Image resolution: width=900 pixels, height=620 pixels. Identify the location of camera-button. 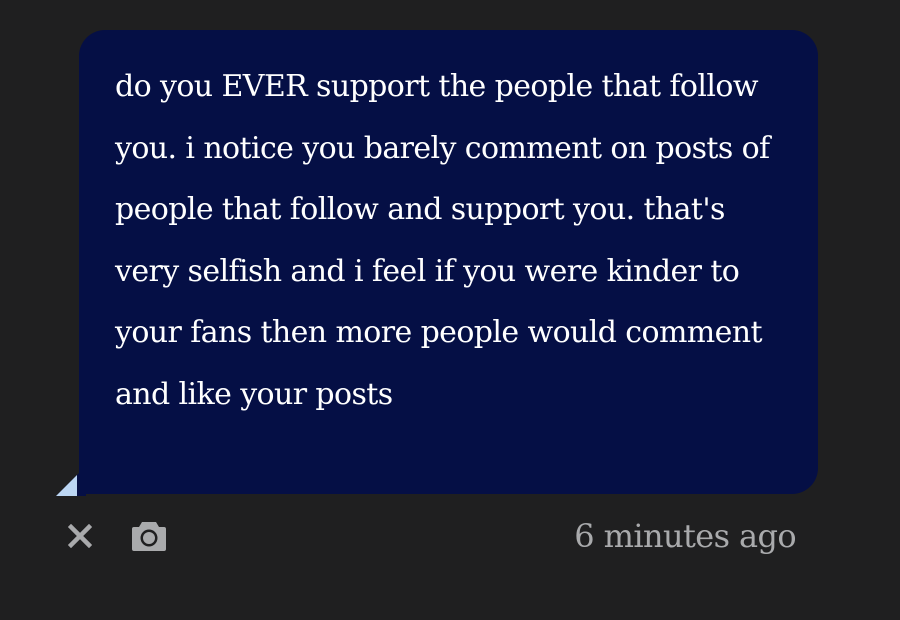
(149, 536).